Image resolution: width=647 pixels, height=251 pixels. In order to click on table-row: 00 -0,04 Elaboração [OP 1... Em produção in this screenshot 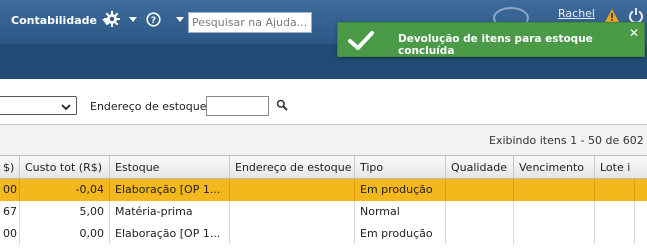, I will do `click(323, 190)`.